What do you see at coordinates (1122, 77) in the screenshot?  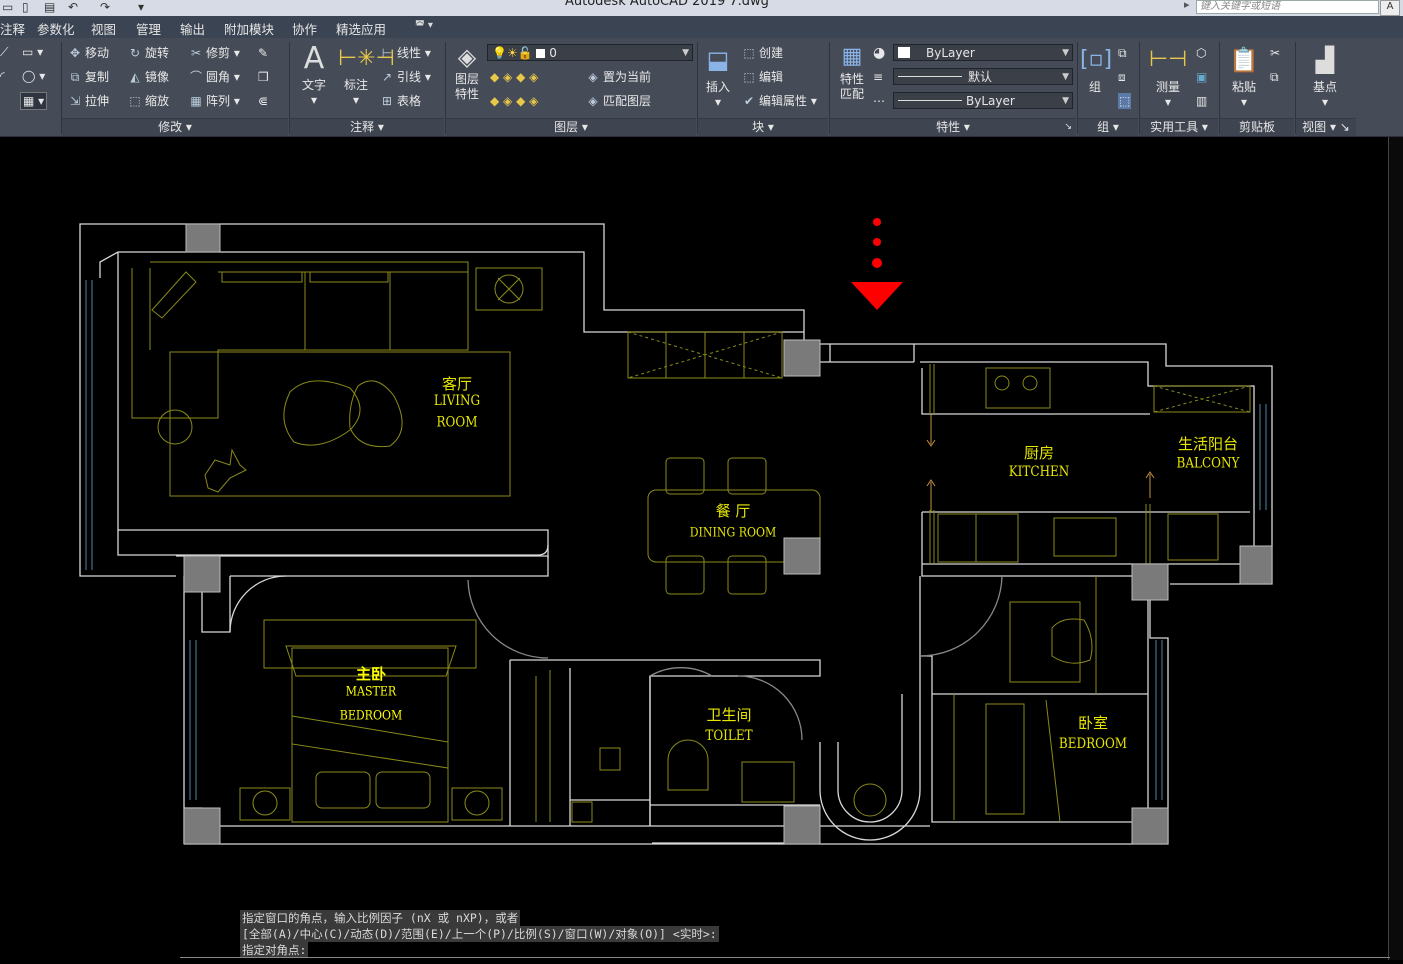 I see `group-edit-icon: ⧈` at bounding box center [1122, 77].